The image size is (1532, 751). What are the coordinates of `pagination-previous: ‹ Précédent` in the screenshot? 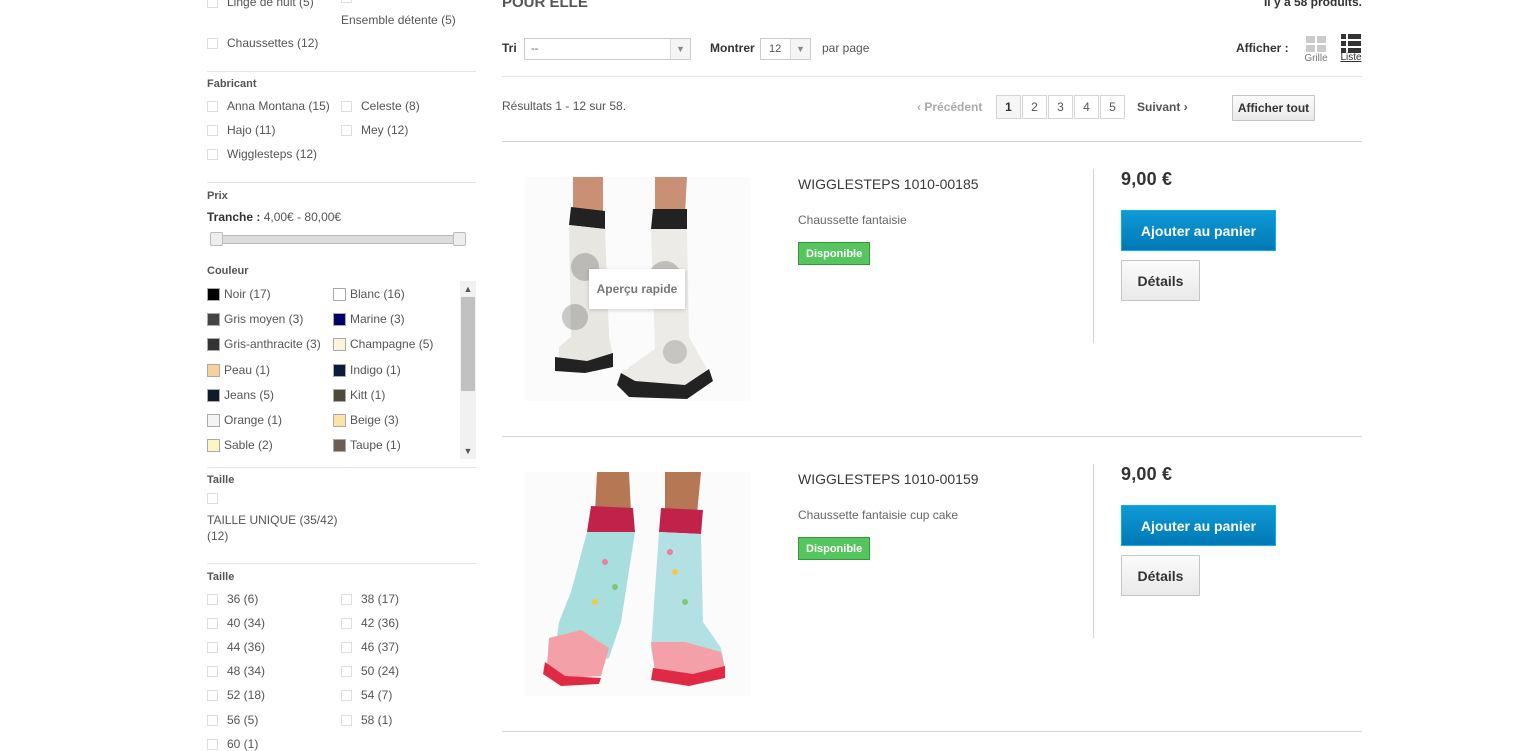 It's located at (949, 107).